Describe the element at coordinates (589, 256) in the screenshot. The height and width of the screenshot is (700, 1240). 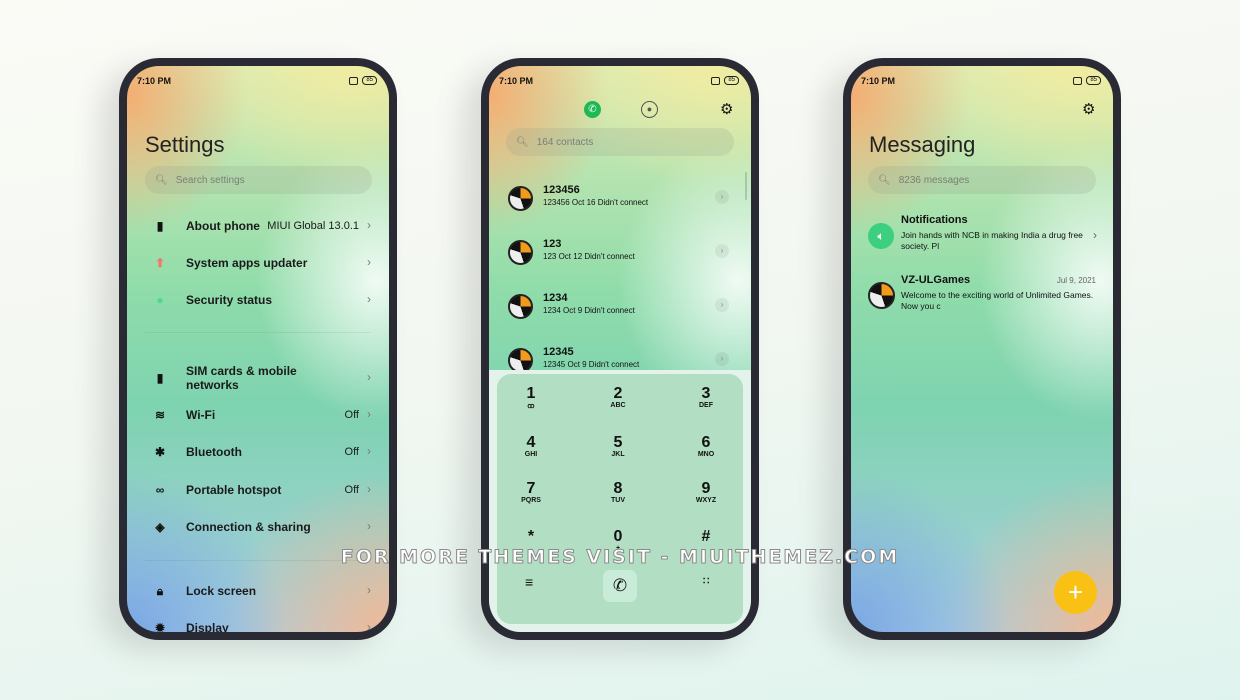
I see `call-detail: 123 Oct 12 Didn't connect` at that location.